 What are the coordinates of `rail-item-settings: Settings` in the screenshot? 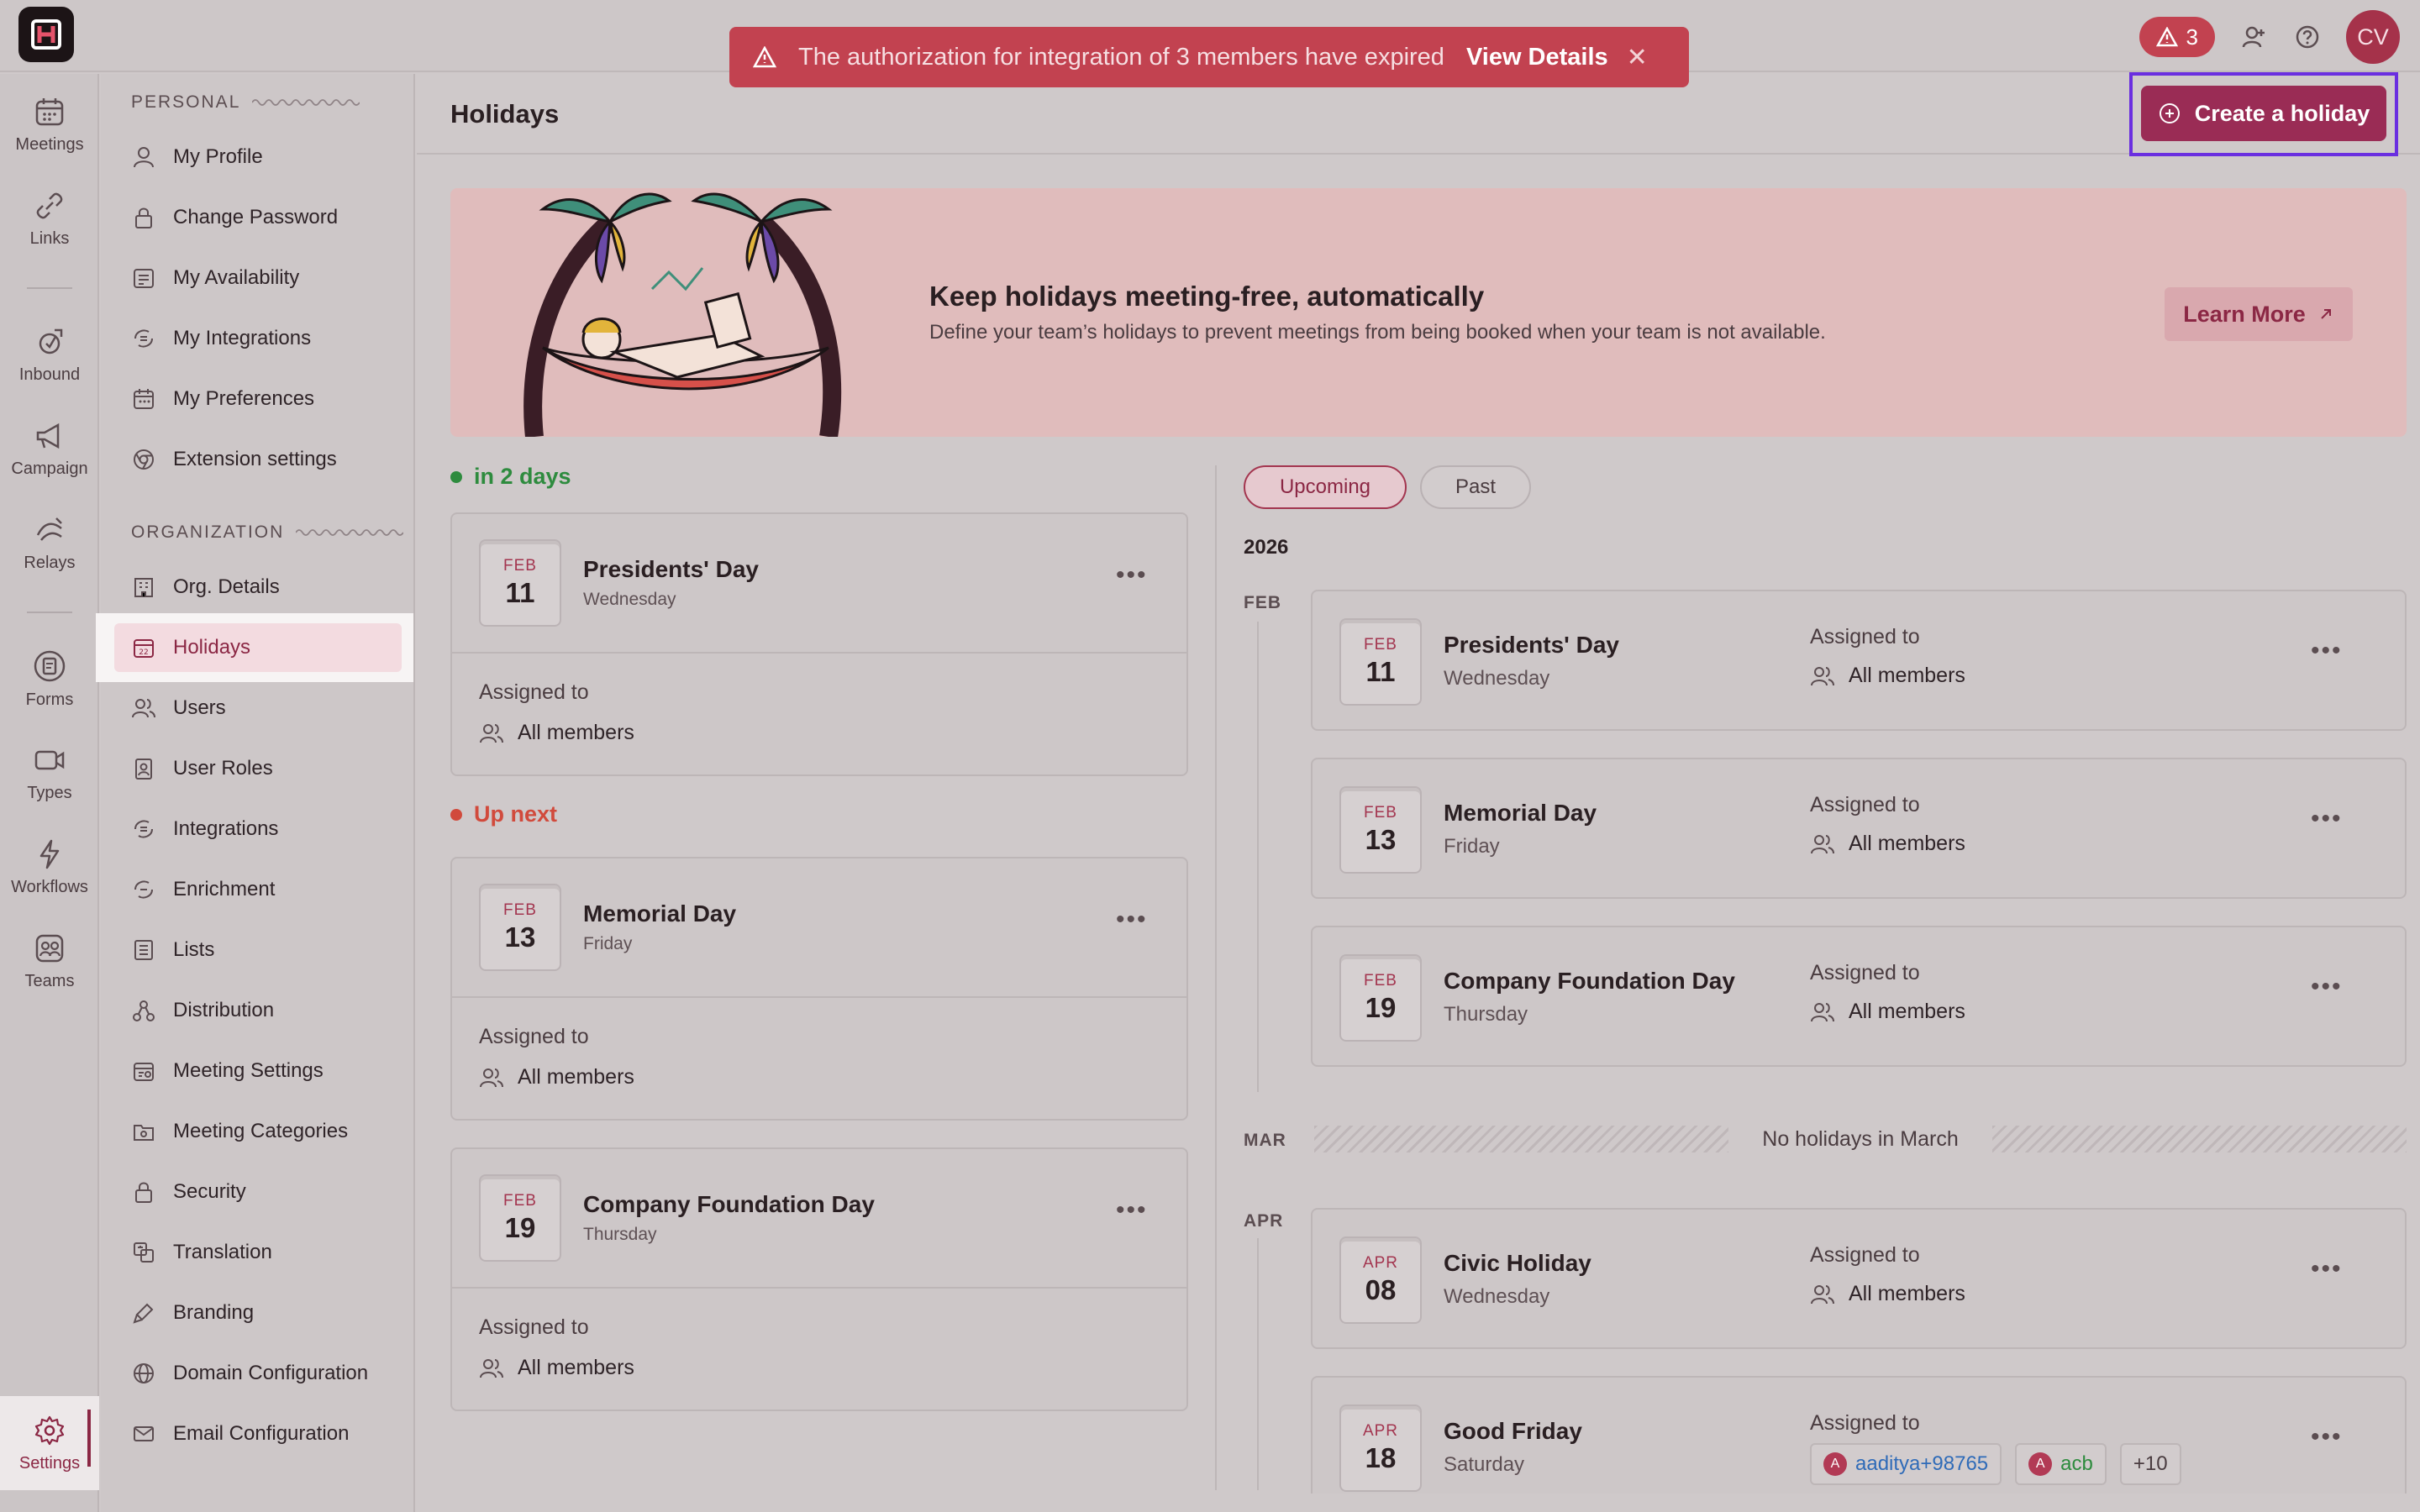 It's located at (50, 1443).